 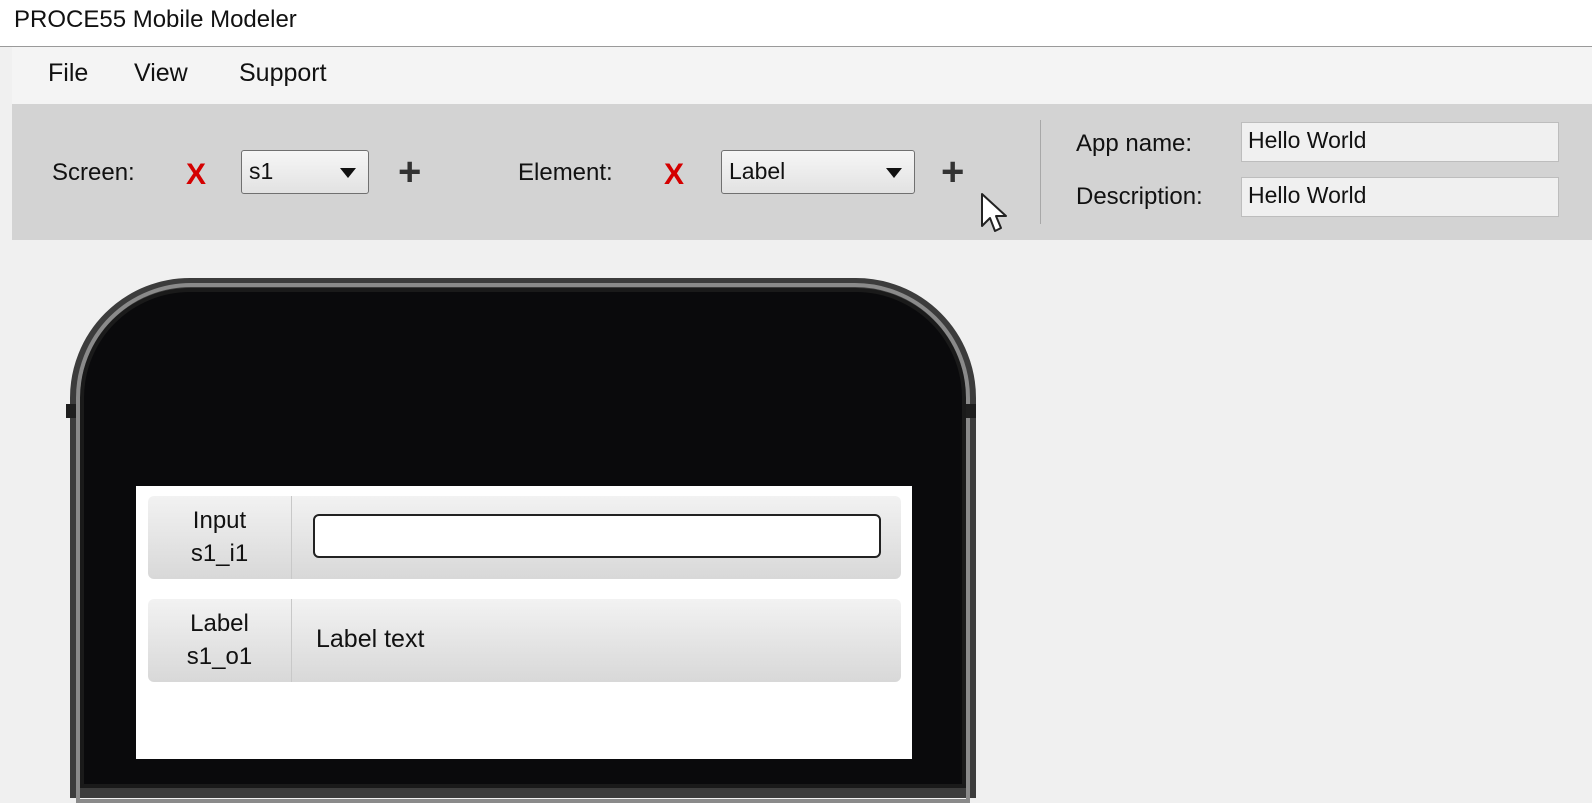 What do you see at coordinates (952, 172) in the screenshot?
I see `add-element-button: +` at bounding box center [952, 172].